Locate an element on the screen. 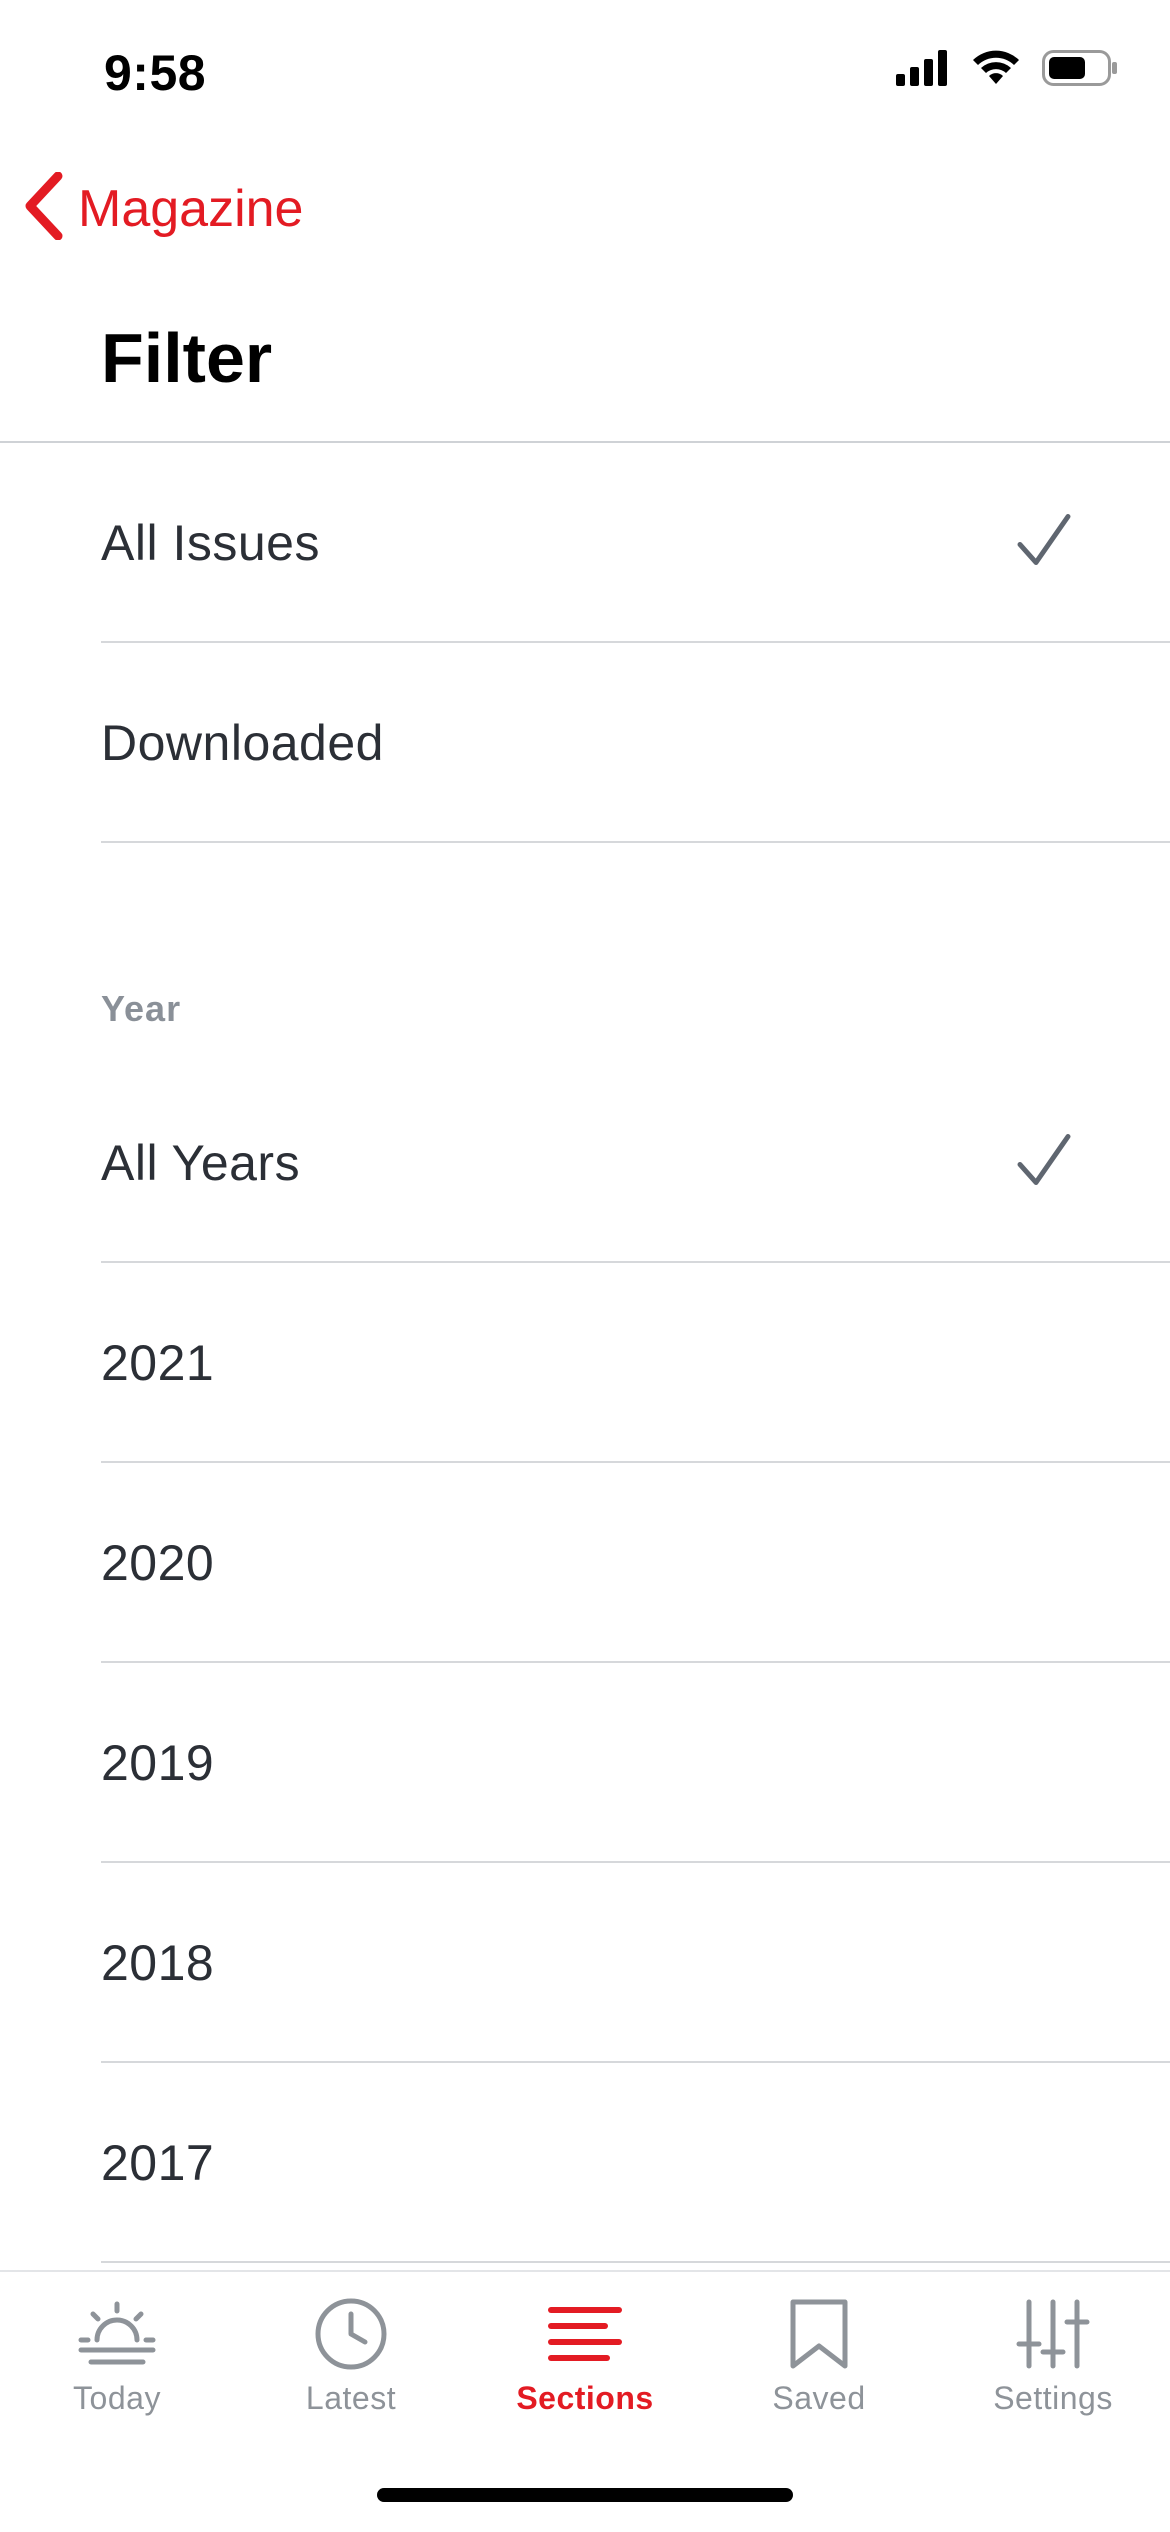  filter-option-year-2020: 2020 is located at coordinates (635, 1563).